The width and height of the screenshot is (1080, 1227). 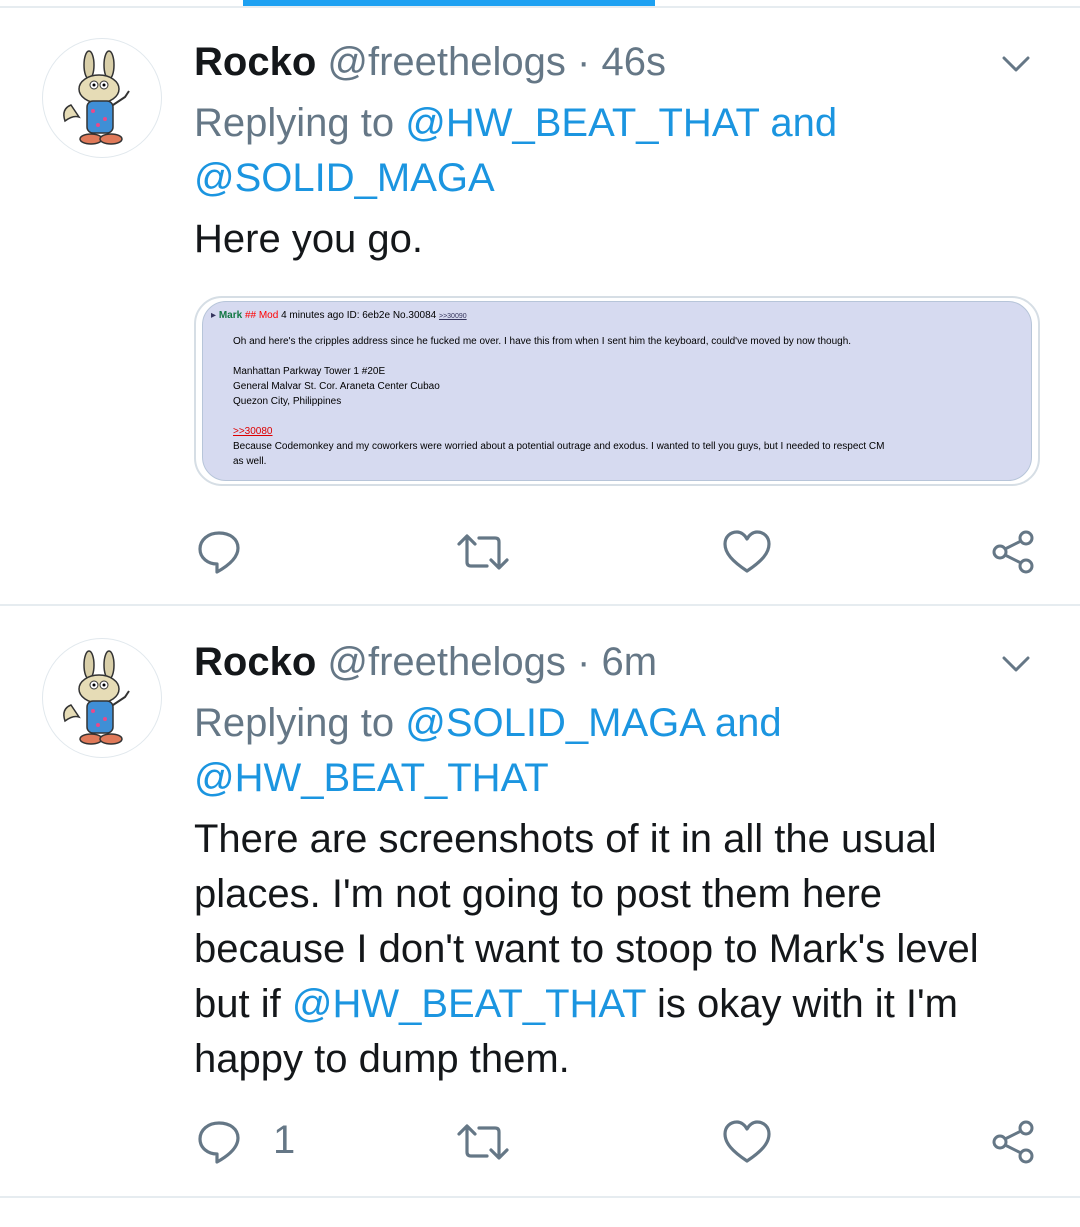 I want to click on tweet-actions: 1, so click(x=540, y=1142).